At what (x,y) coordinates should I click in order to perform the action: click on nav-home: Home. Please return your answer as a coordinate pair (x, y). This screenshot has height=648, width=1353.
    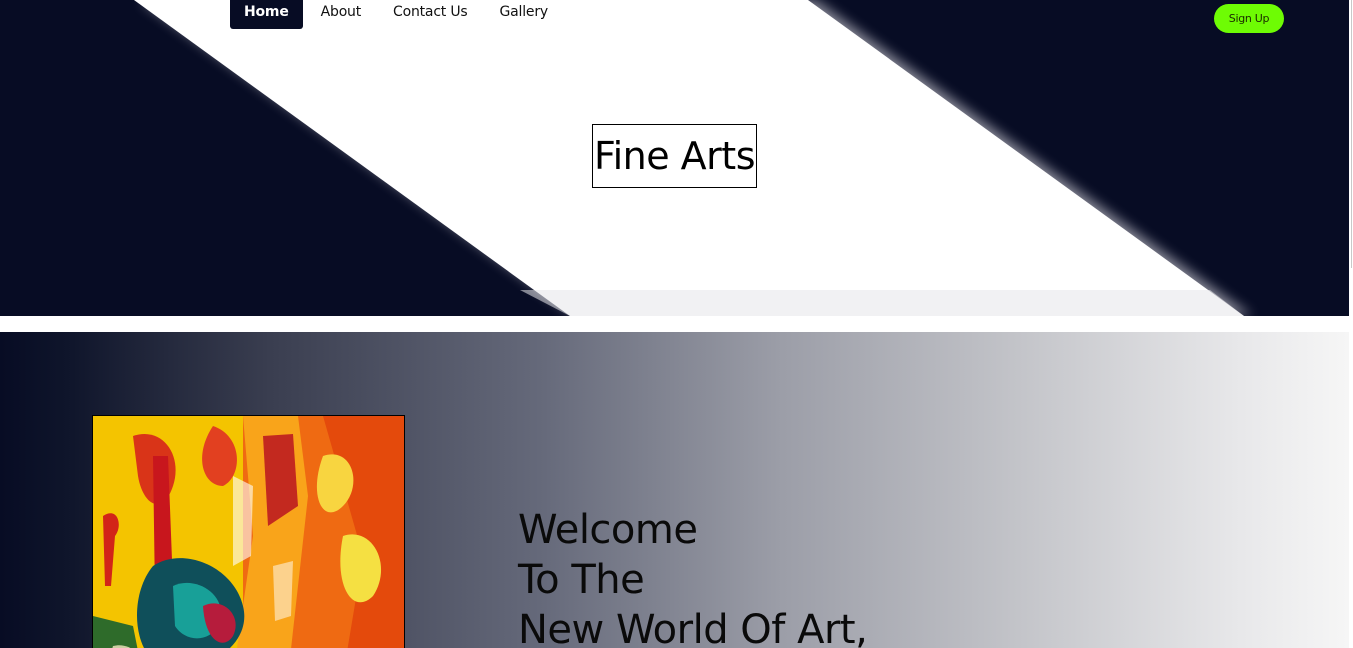
    Looking at the image, I should click on (266, 14).